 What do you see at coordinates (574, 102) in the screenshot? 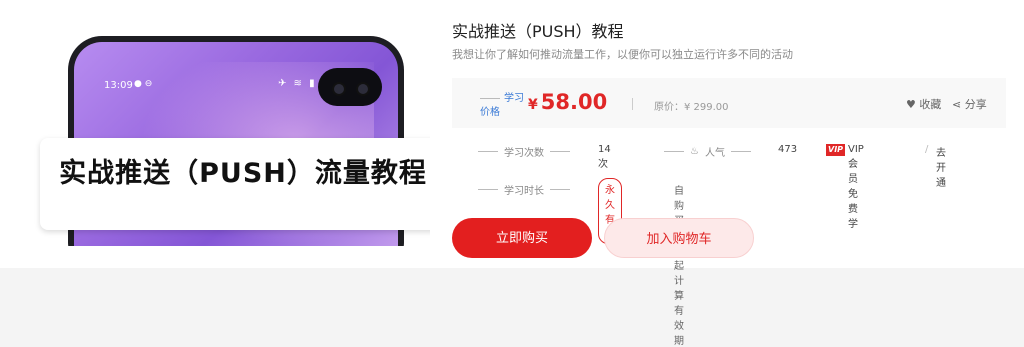
I see `price-amount: 58.00` at bounding box center [574, 102].